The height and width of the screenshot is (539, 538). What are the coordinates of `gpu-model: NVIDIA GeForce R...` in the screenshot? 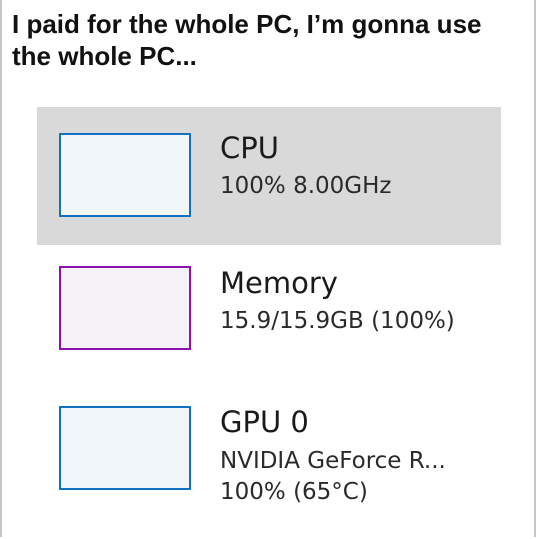 It's located at (333, 461).